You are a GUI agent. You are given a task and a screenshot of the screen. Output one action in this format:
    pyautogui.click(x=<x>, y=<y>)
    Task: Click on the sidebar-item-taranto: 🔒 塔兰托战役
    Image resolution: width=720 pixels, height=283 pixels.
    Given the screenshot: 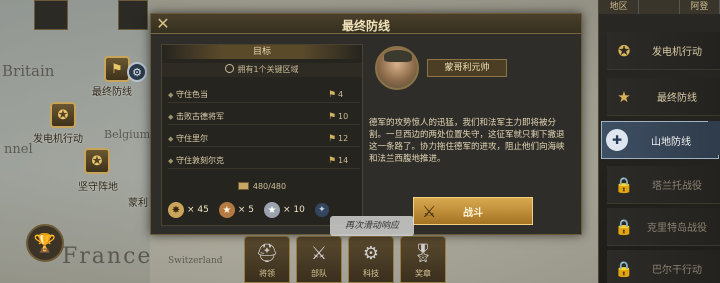 What is the action you would take?
    pyautogui.click(x=663, y=185)
    